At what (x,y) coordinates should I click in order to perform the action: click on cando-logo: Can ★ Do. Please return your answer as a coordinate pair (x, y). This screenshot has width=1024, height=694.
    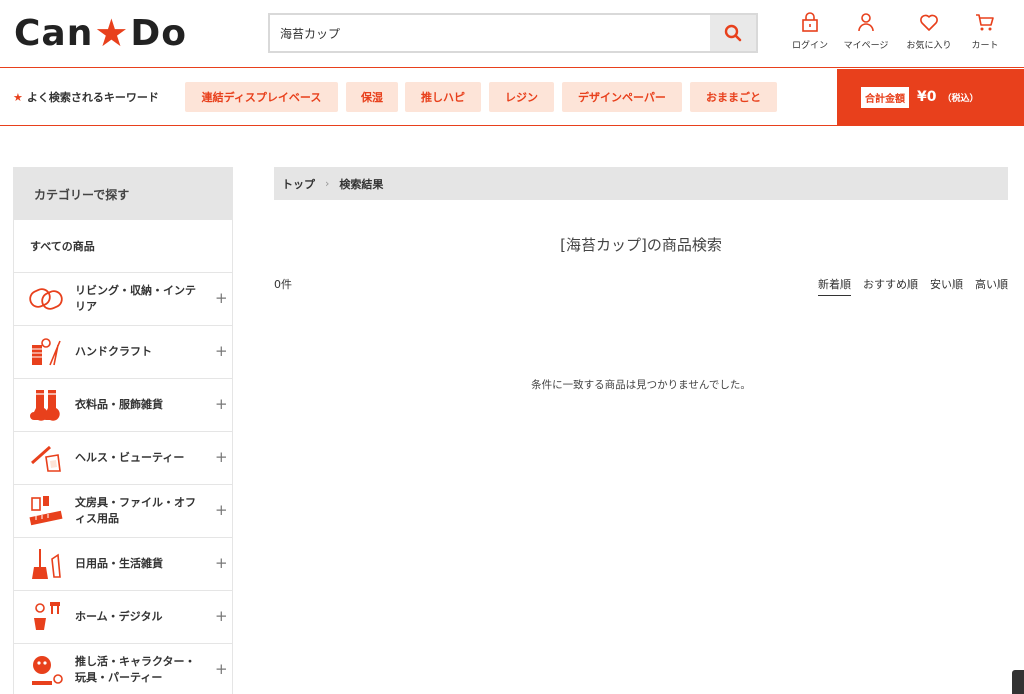
    Looking at the image, I should click on (100, 33).